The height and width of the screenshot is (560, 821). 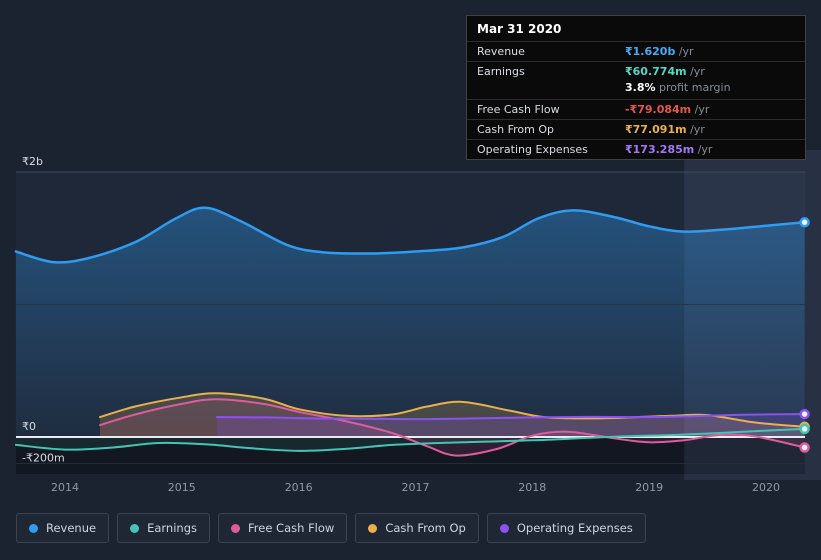 I want to click on tooltip-row-cash-from-op: Cash From Op ₹77.091m /yr, so click(x=636, y=129).